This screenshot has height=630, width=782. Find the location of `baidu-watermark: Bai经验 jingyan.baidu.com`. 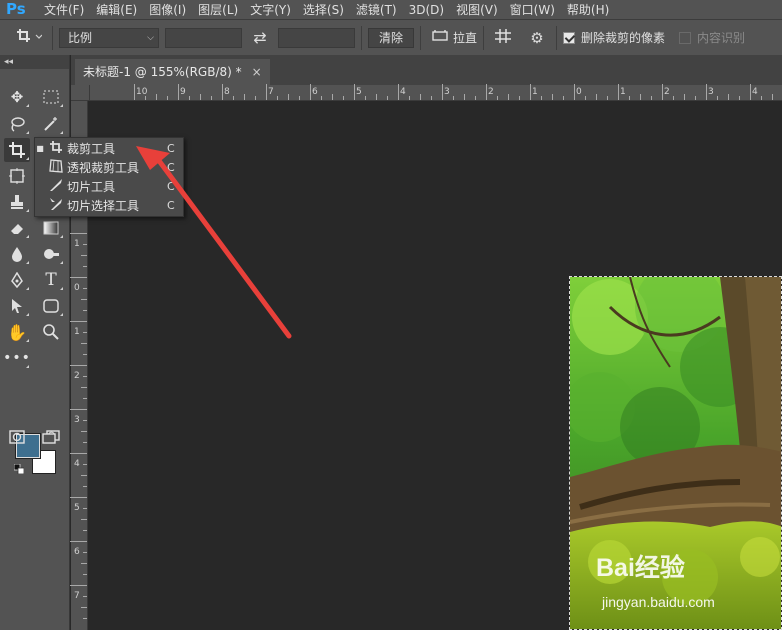

baidu-watermark: Bai经验 jingyan.baidu.com is located at coordinates (686, 583).